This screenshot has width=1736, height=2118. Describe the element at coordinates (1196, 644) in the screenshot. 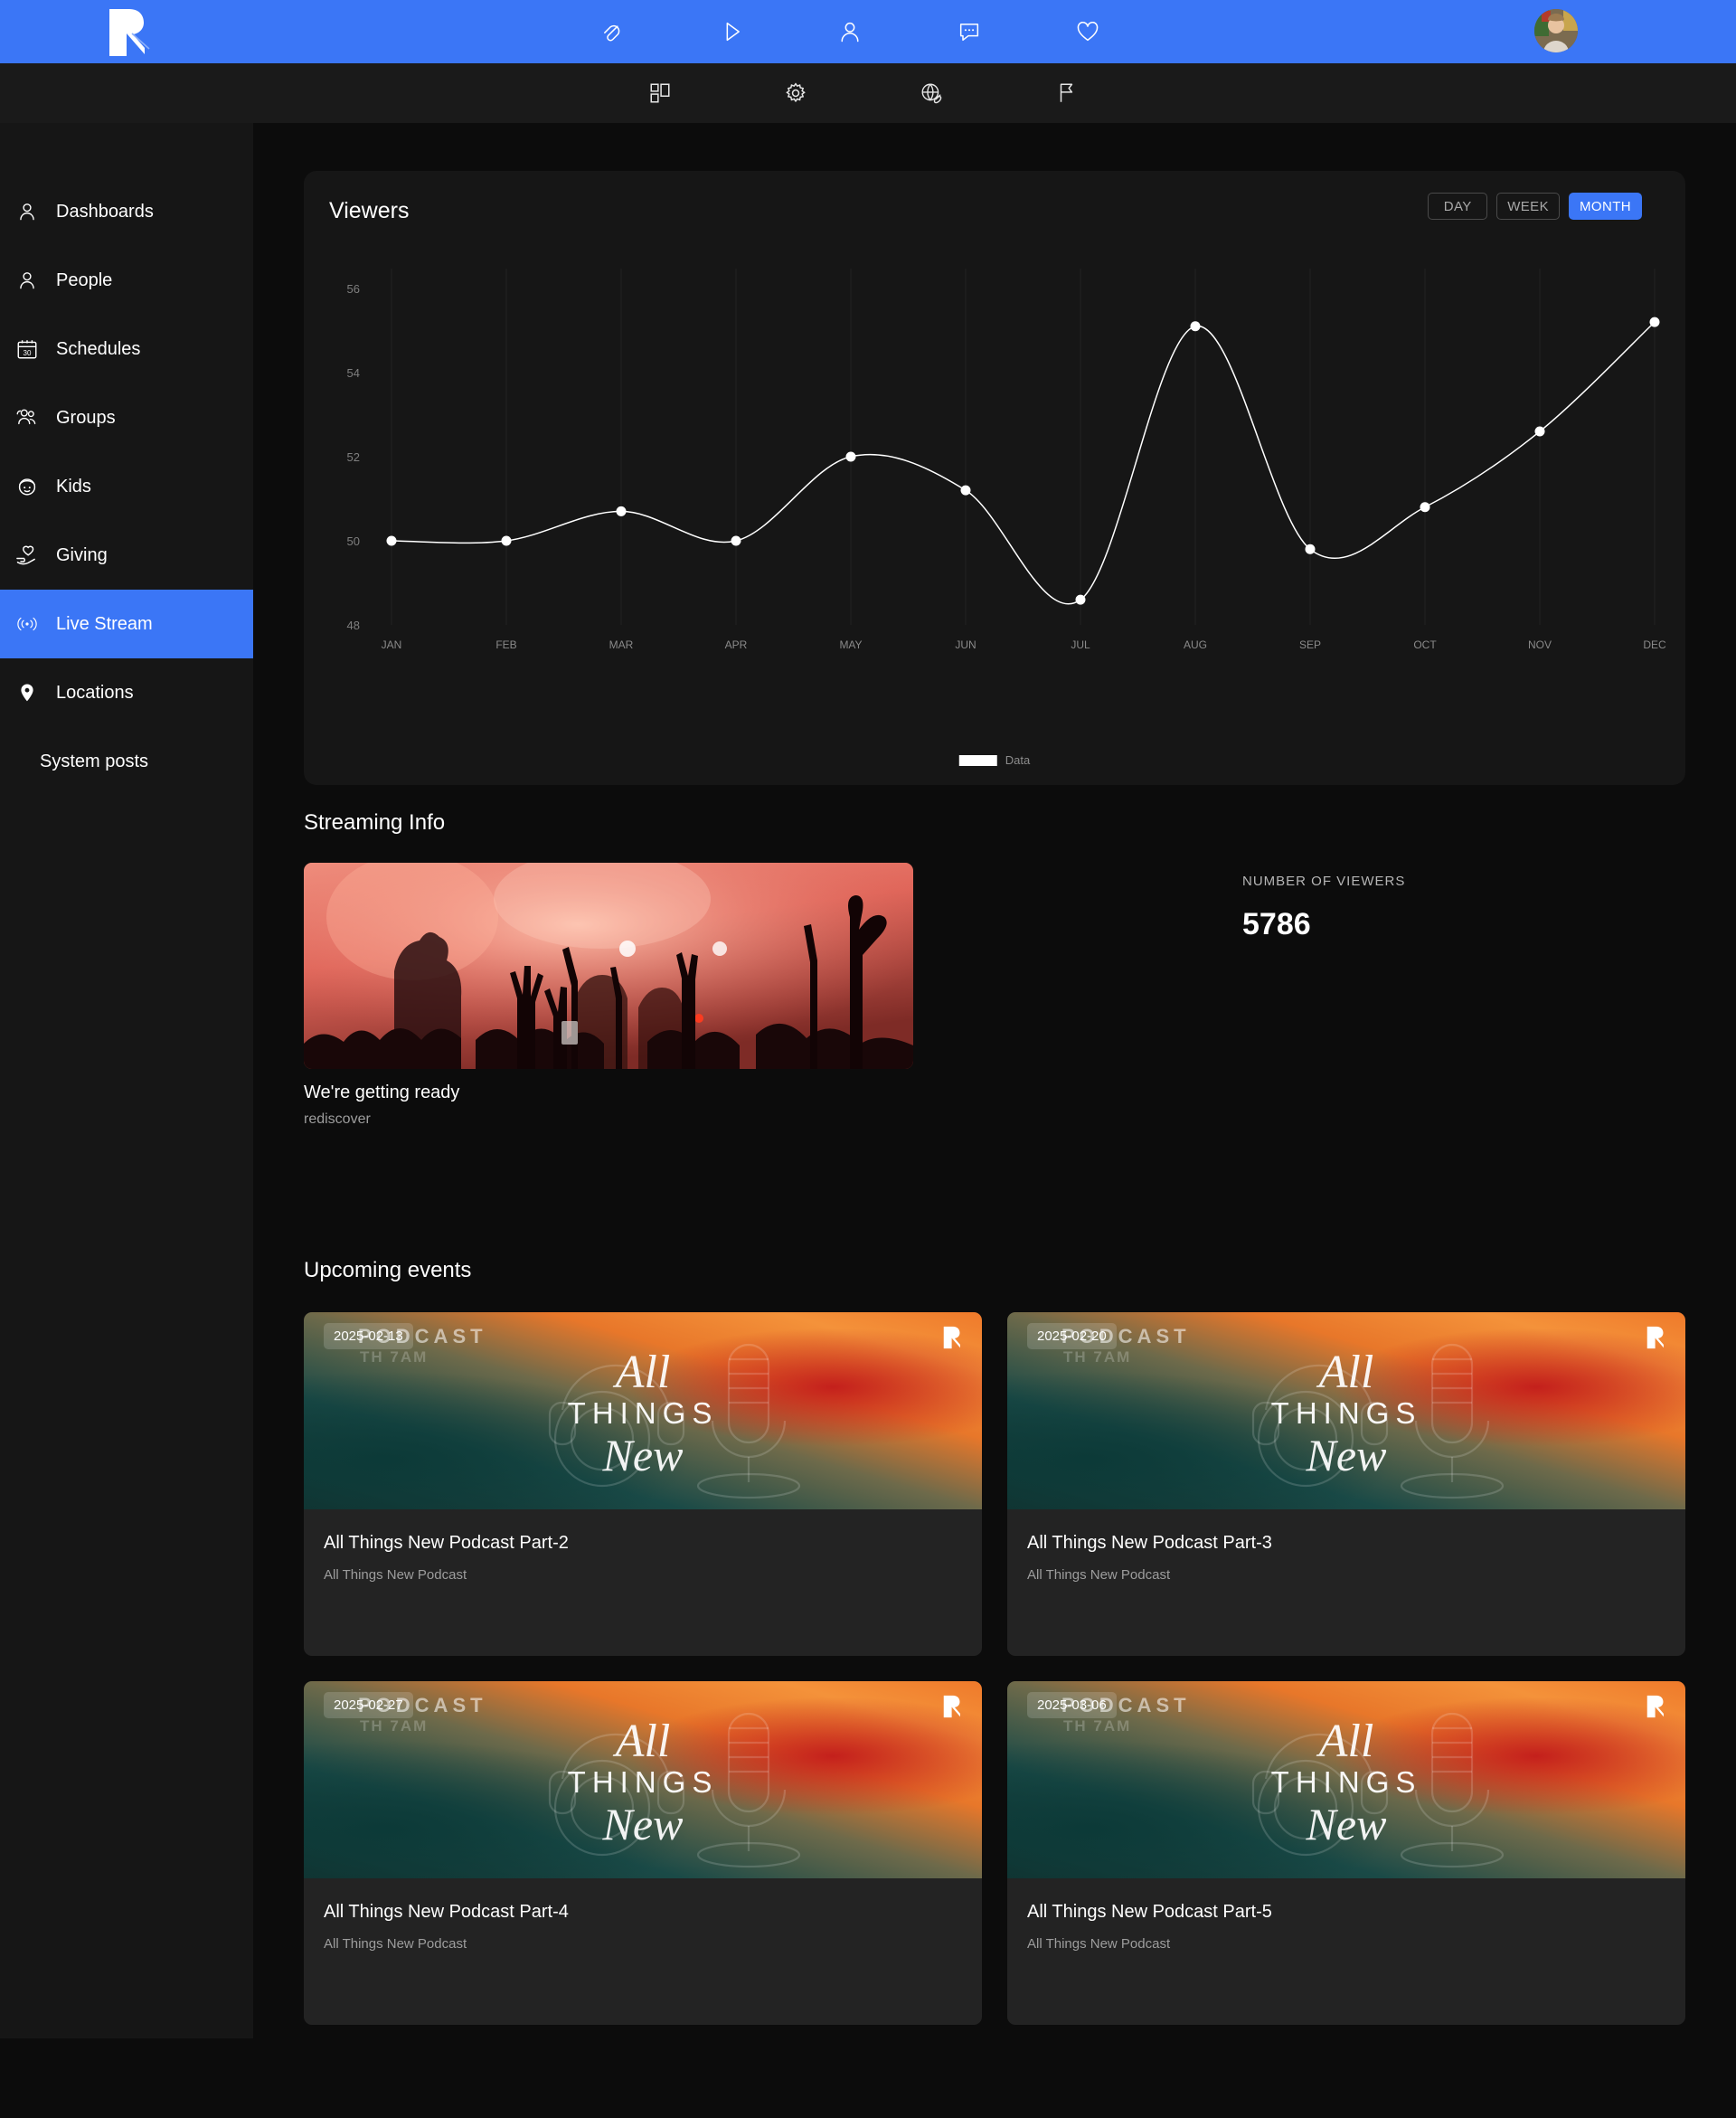

I see `x-axis-tick: AUG` at that location.